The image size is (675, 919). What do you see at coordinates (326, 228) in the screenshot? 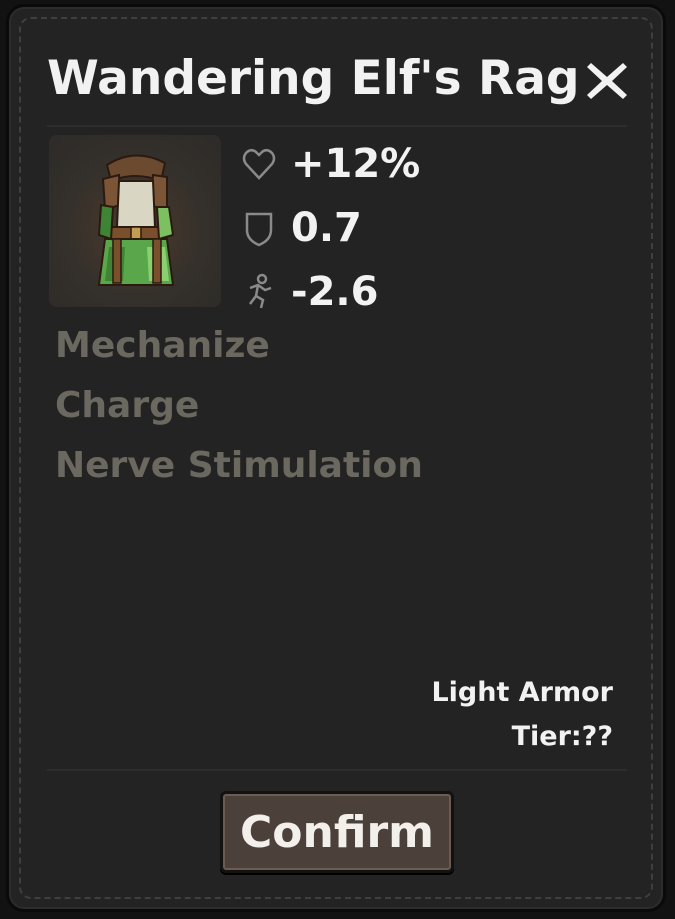
I see `stat-value-defense: 0.7` at bounding box center [326, 228].